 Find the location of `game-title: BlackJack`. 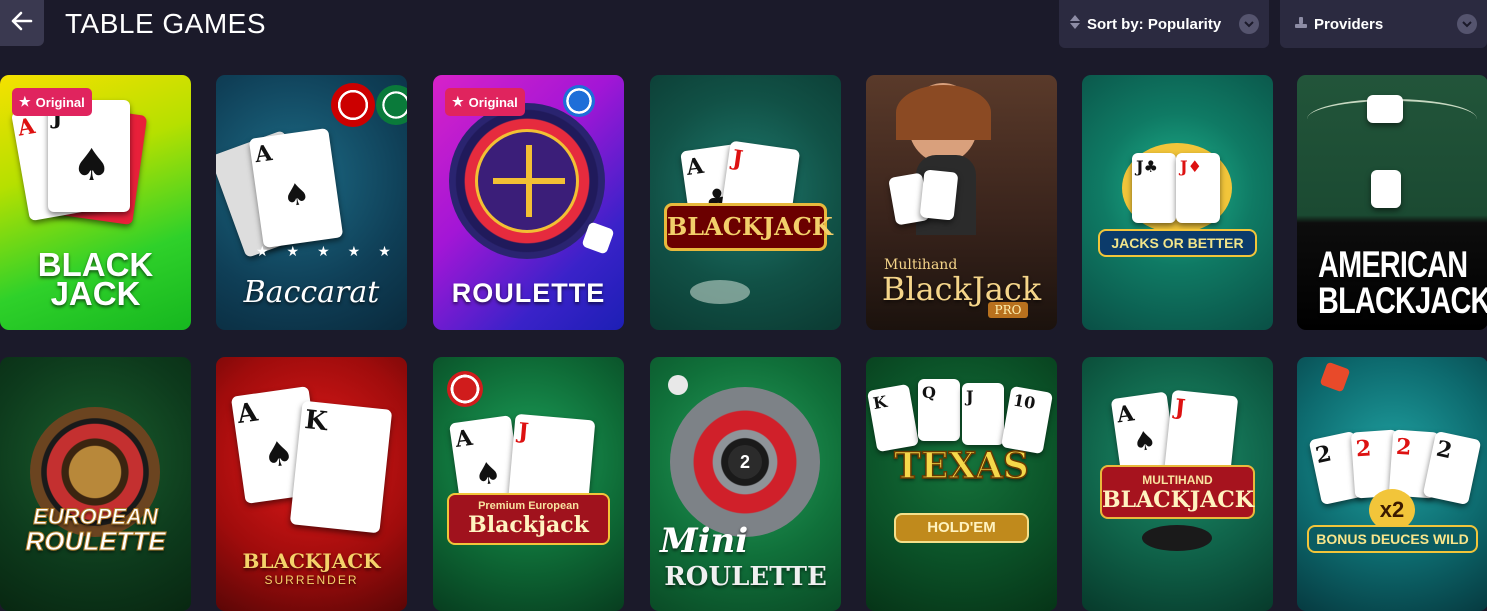

game-title: BlackJack is located at coordinates (961, 289).